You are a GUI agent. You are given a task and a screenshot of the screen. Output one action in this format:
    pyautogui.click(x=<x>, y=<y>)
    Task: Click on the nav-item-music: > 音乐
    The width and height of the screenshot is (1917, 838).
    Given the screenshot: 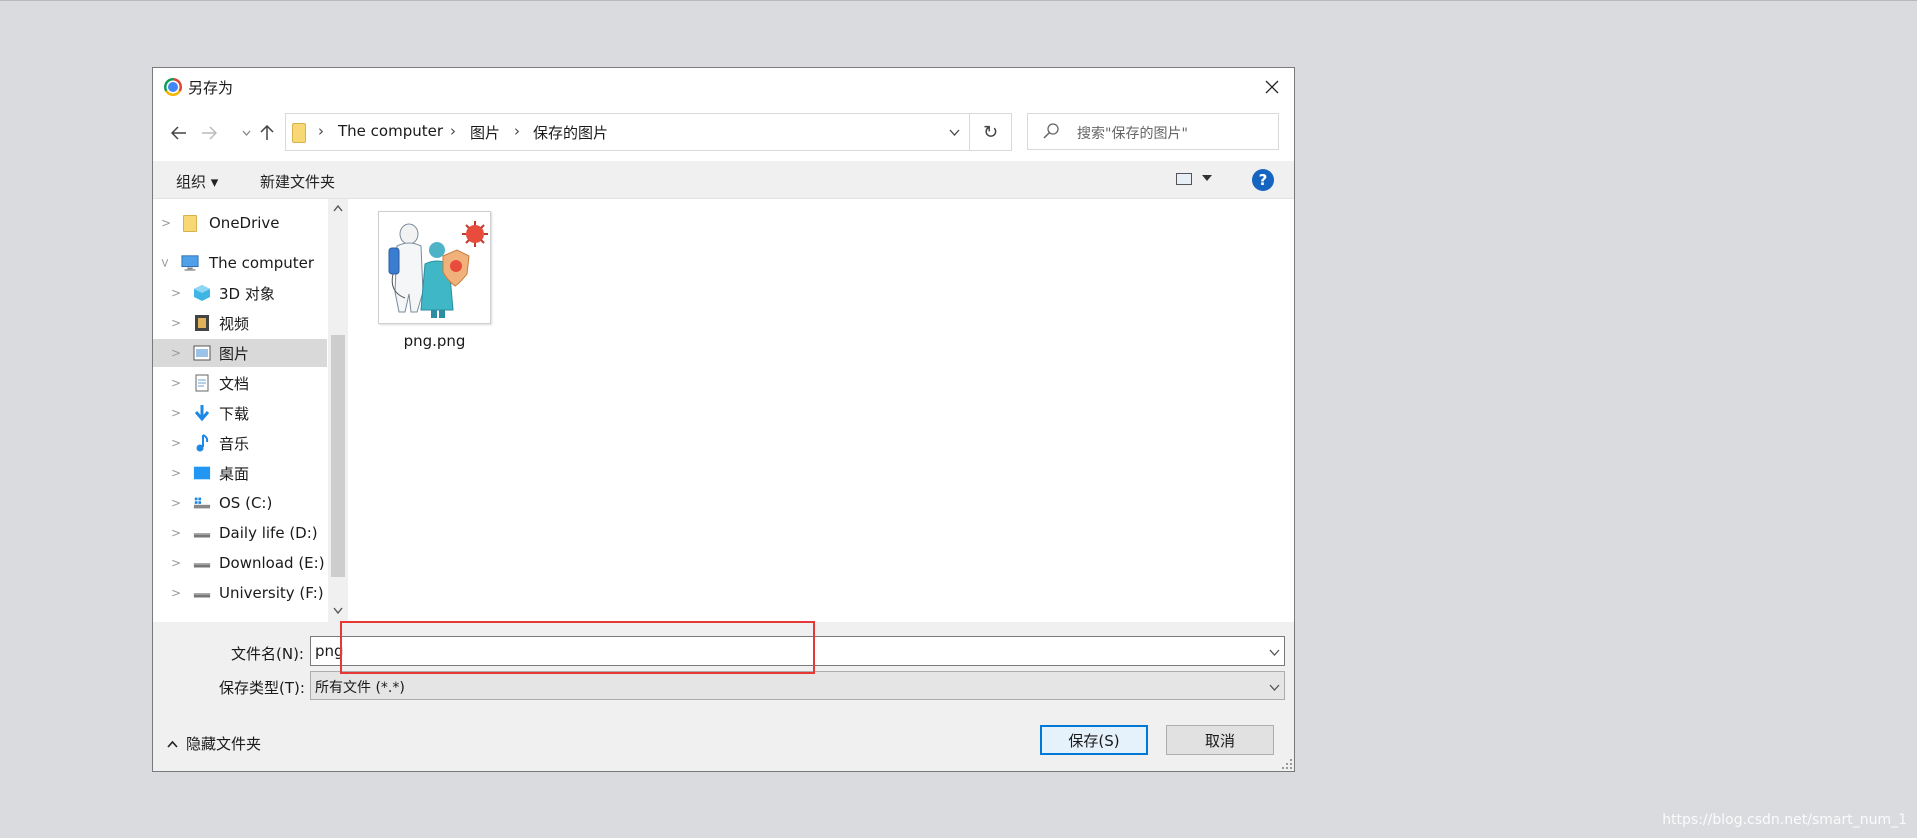 What is the action you would take?
    pyautogui.click(x=240, y=443)
    